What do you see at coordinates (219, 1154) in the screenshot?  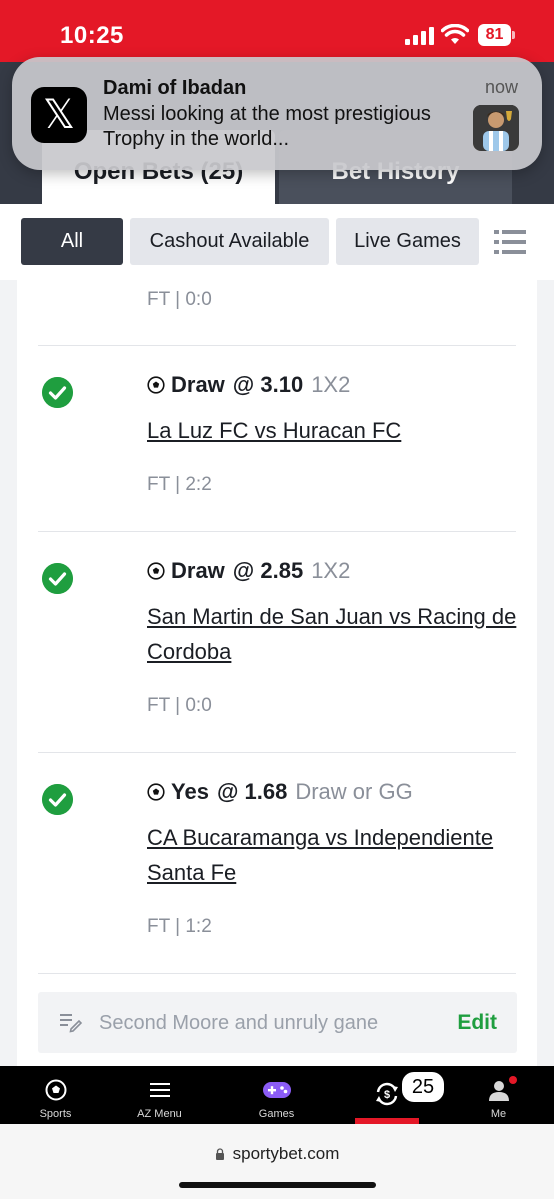 I see `lock-icon` at bounding box center [219, 1154].